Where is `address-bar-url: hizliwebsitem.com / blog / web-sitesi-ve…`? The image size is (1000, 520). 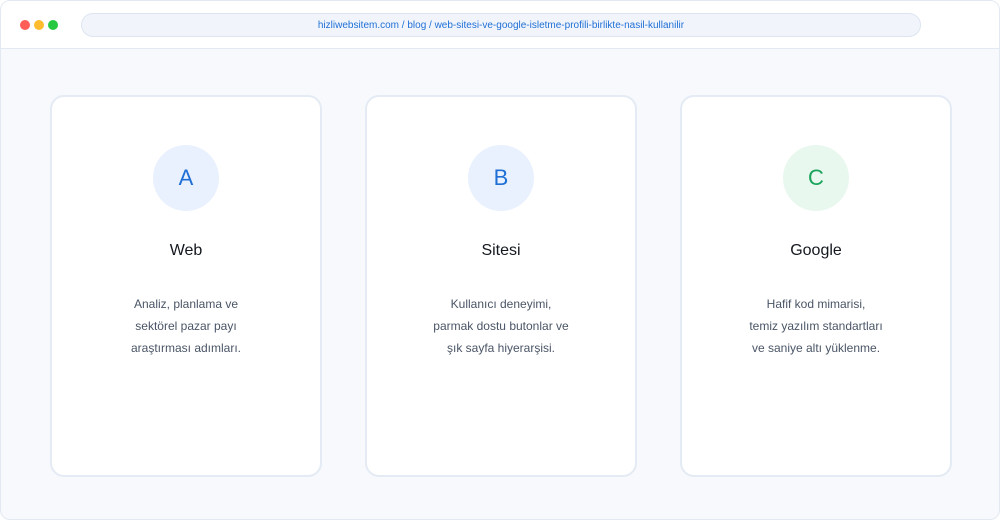
address-bar-url: hizliwebsitem.com / blog / web-sitesi-ve… is located at coordinates (501, 25).